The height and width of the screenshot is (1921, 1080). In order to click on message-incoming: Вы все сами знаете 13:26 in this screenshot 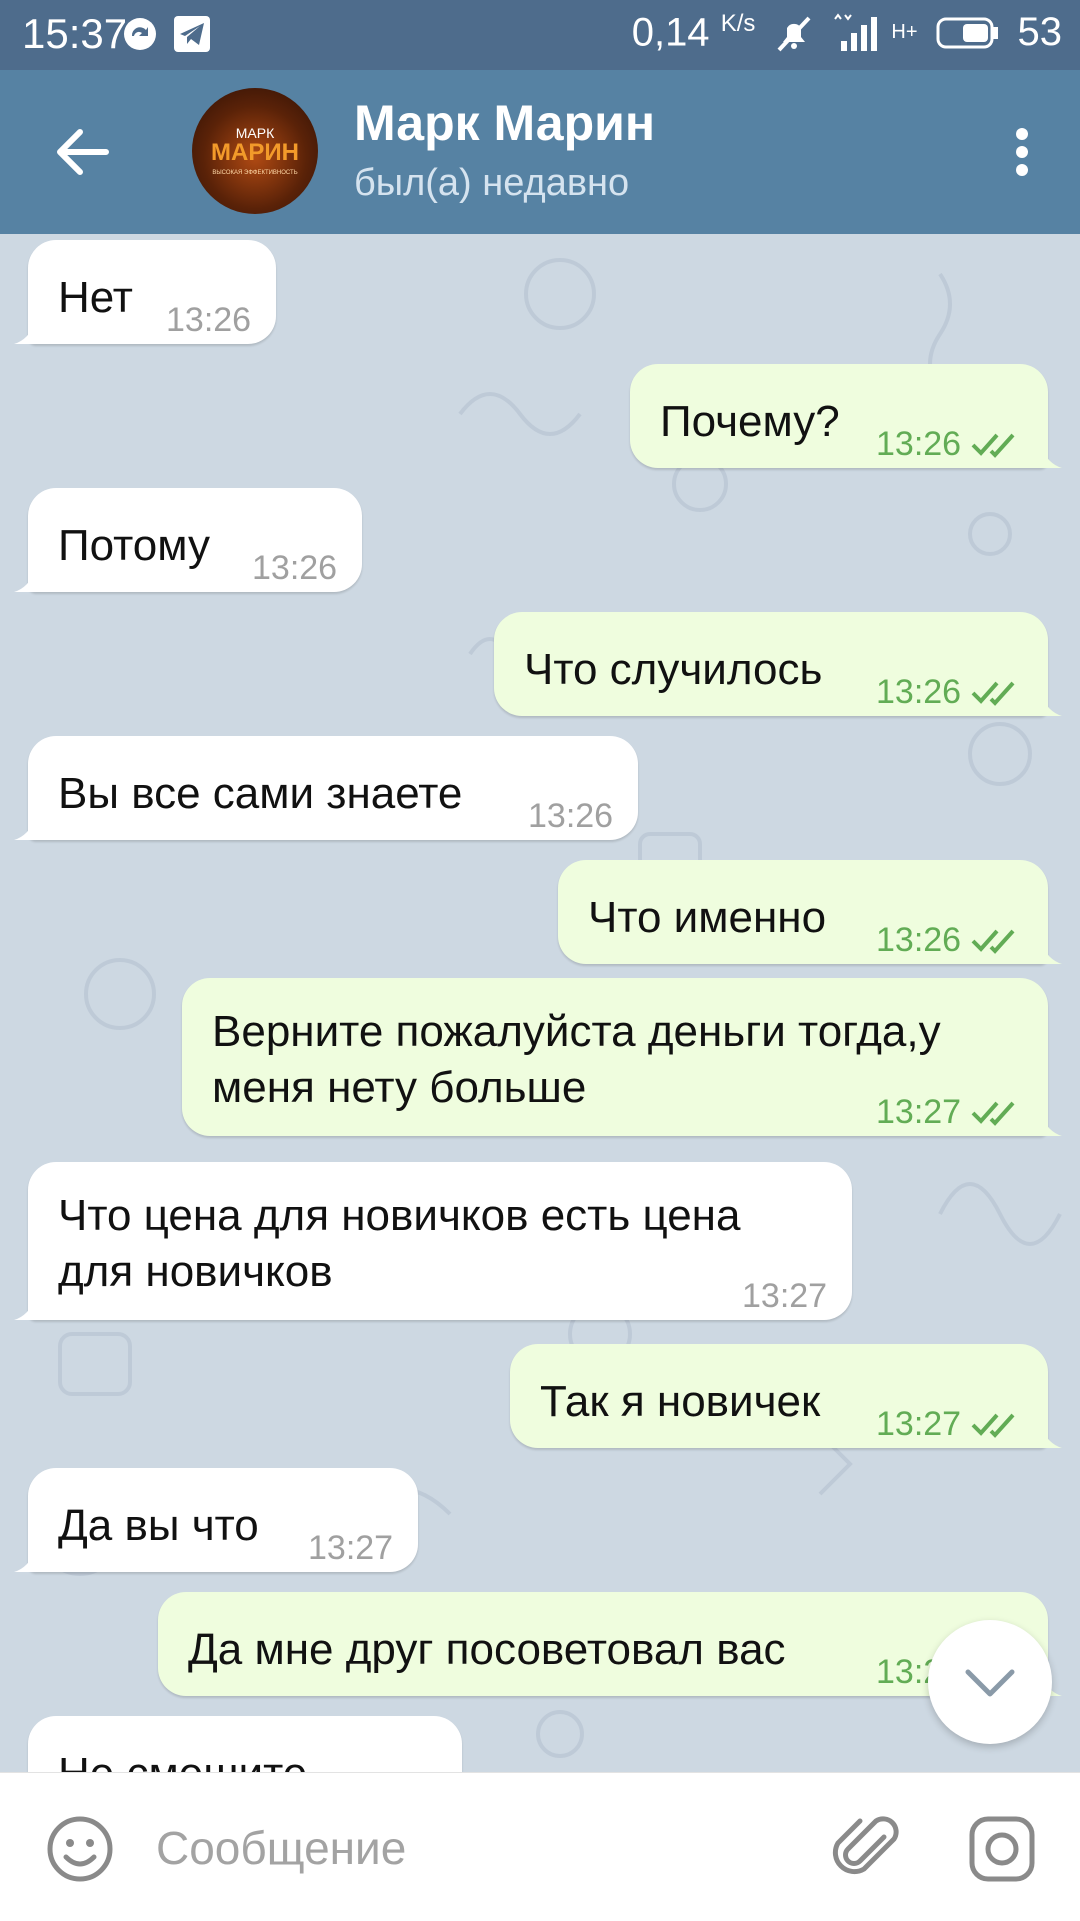, I will do `click(326, 788)`.